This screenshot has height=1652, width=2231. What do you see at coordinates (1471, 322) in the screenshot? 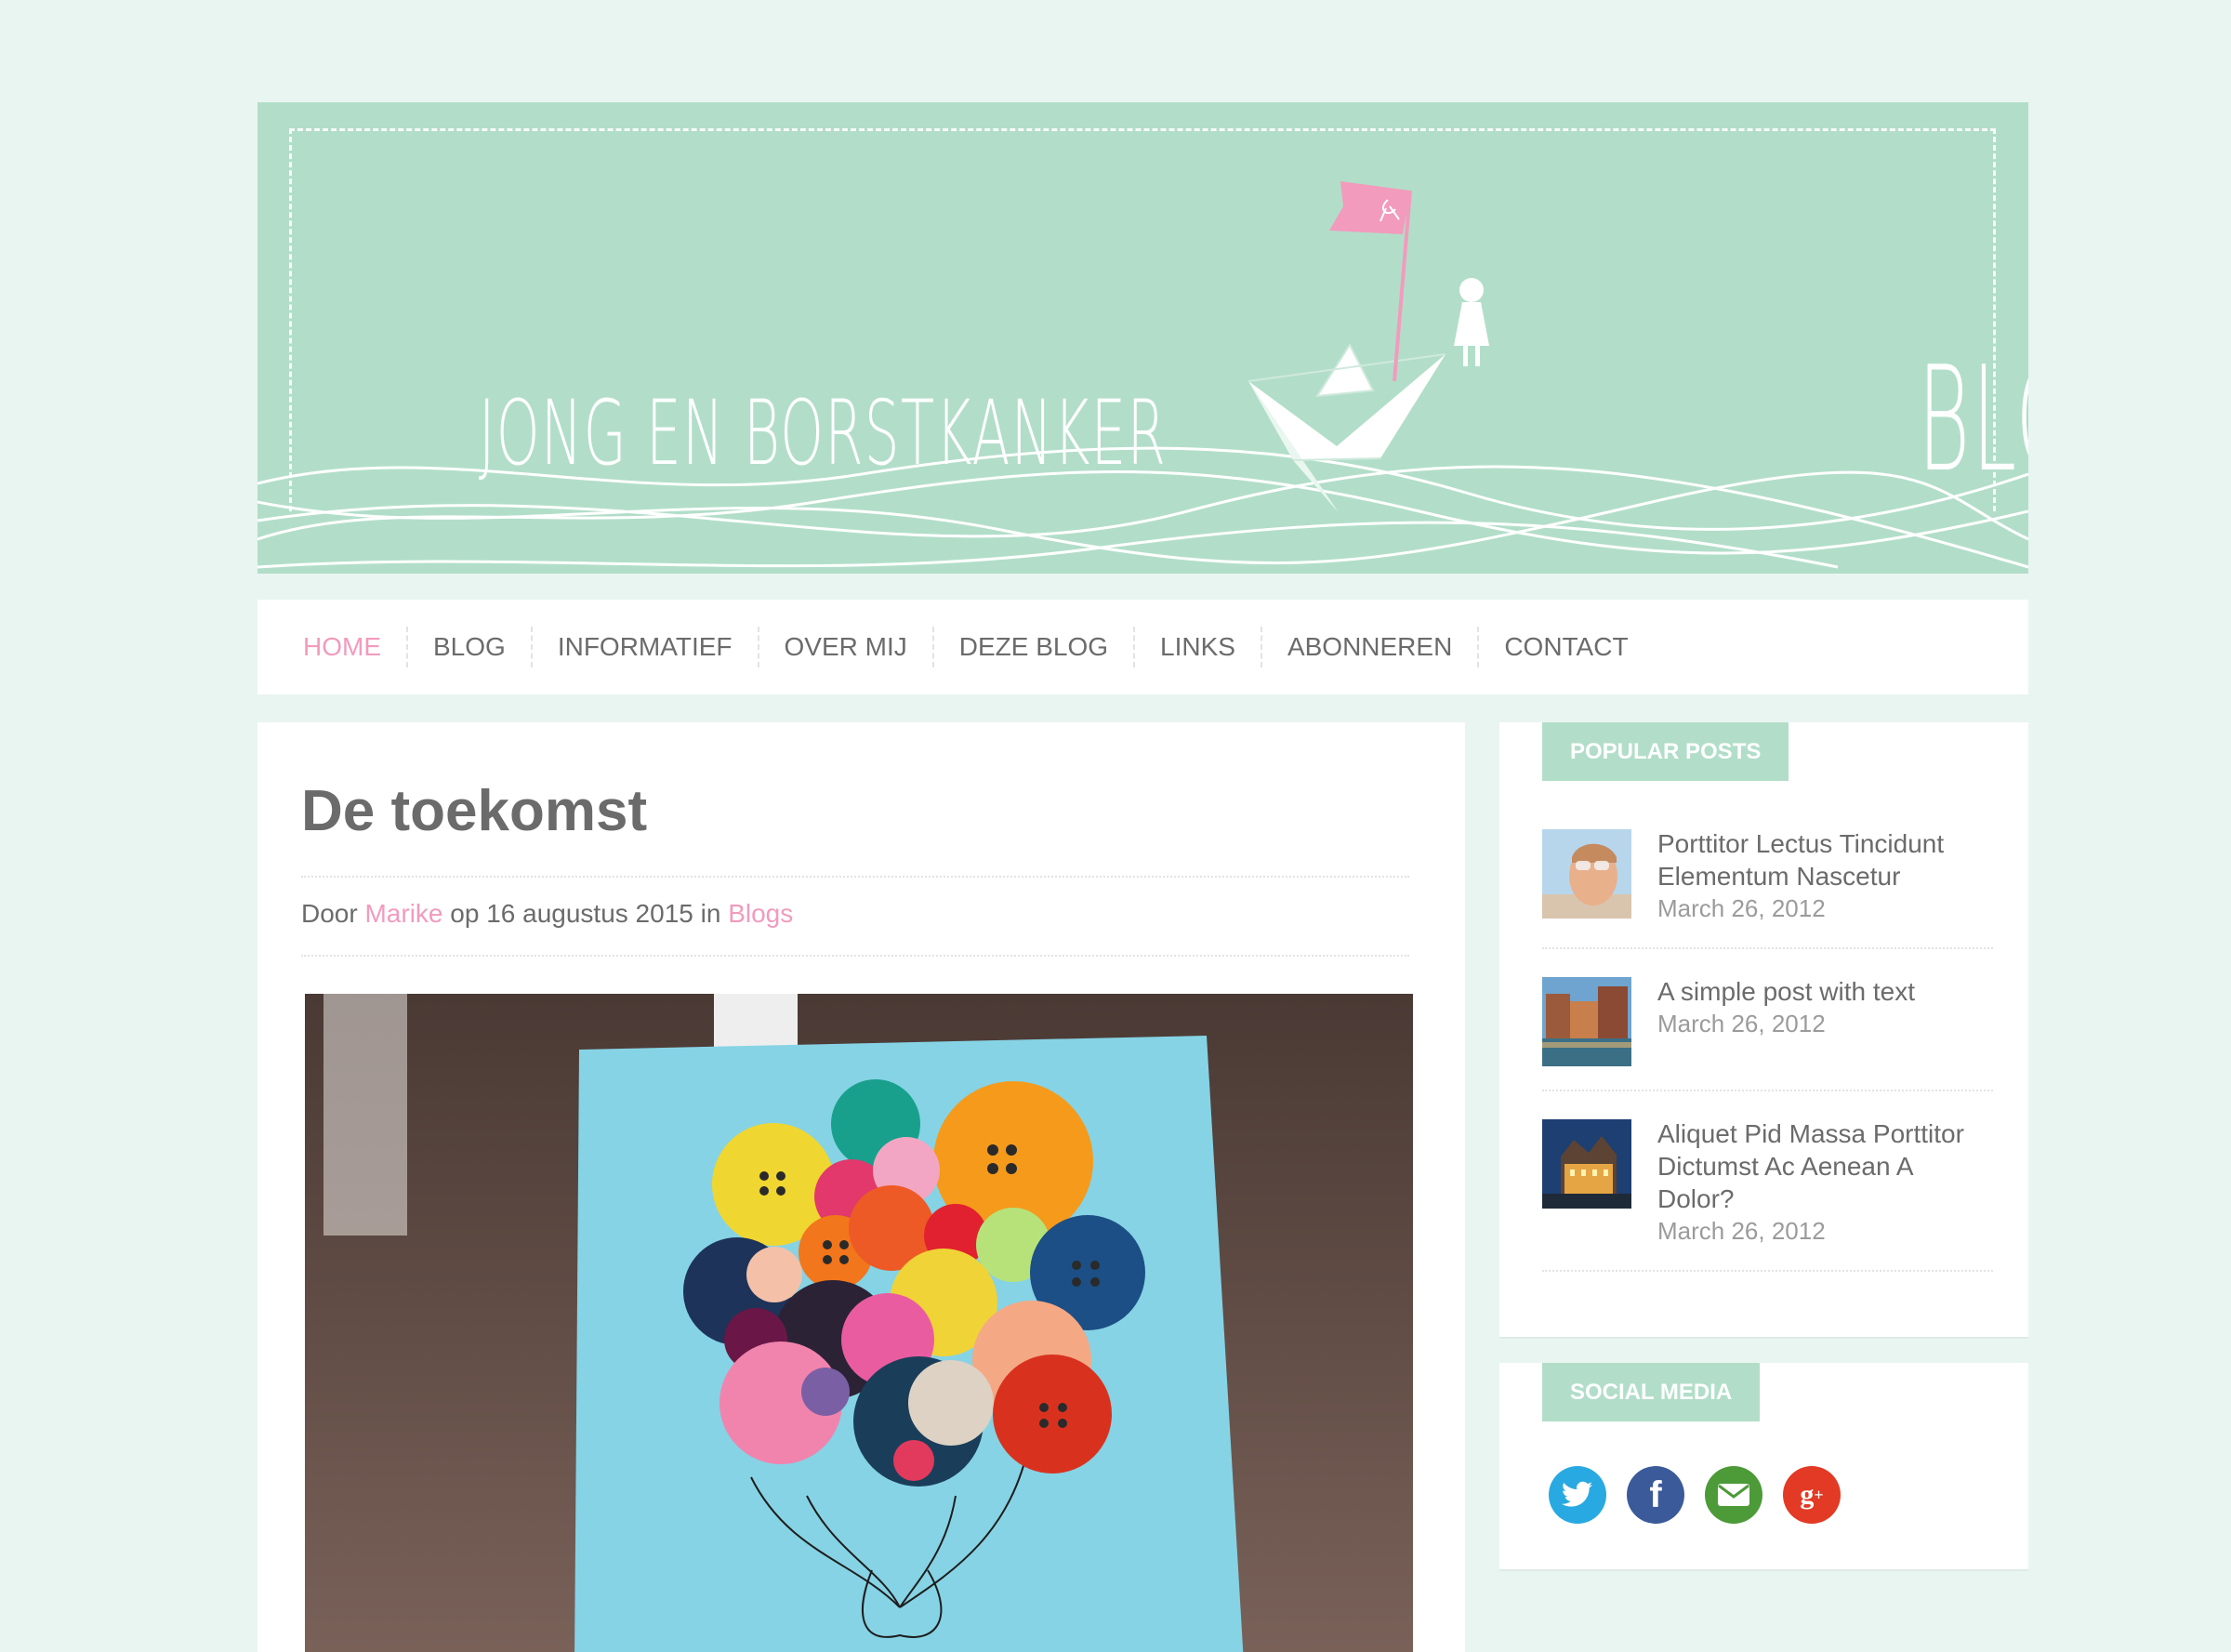
I see `girl-icon` at bounding box center [1471, 322].